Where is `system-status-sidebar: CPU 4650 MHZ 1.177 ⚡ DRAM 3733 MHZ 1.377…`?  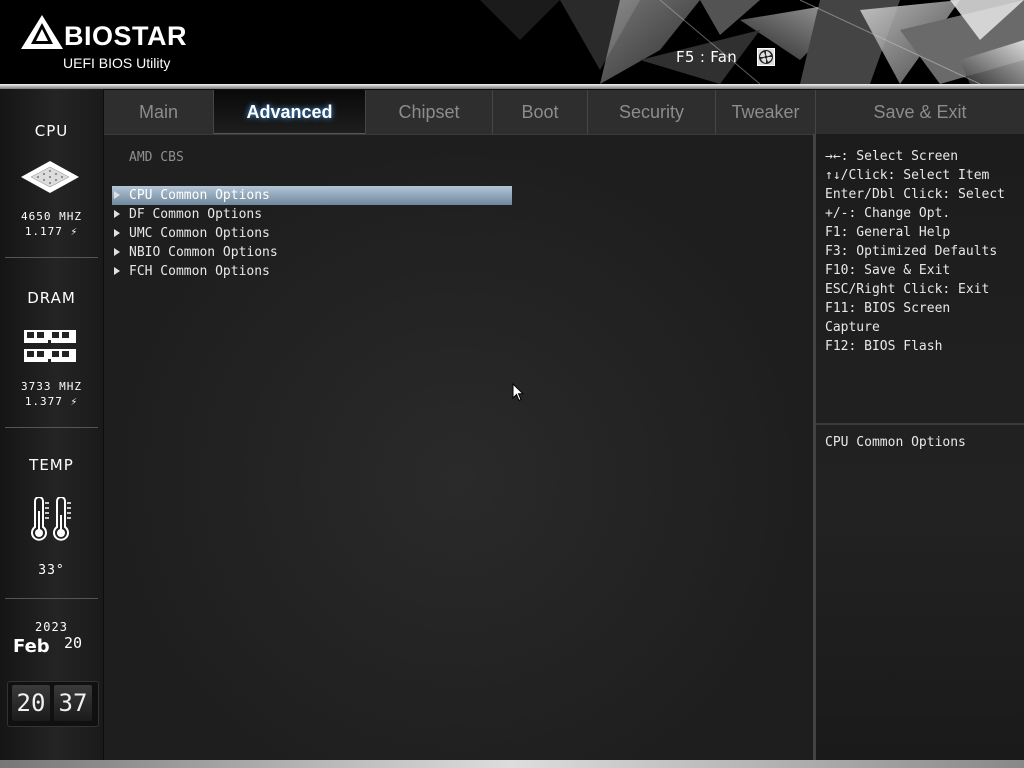
system-status-sidebar: CPU 4650 MHZ 1.177 ⚡ DRAM 3733 MHZ 1.377… is located at coordinates (51, 424).